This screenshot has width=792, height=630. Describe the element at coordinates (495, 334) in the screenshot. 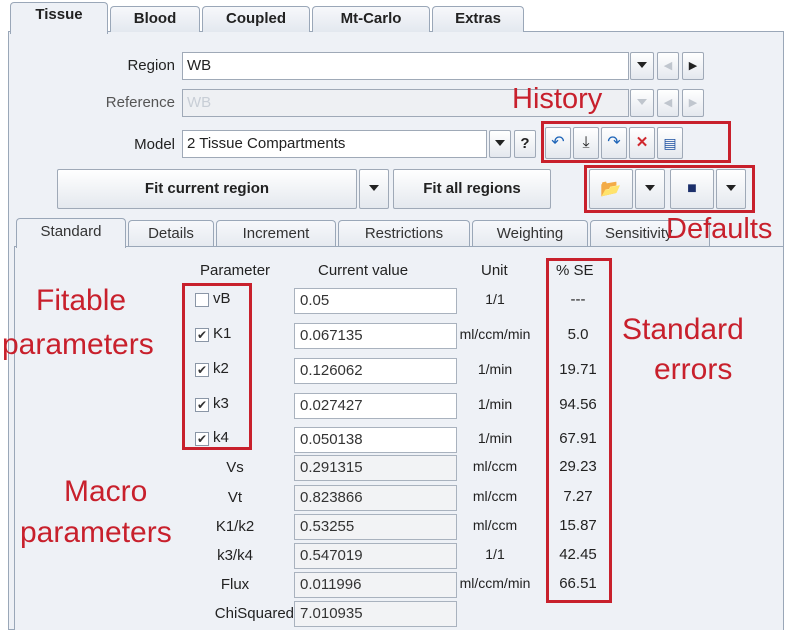

I see `param-unit: ml/ccm/min` at that location.